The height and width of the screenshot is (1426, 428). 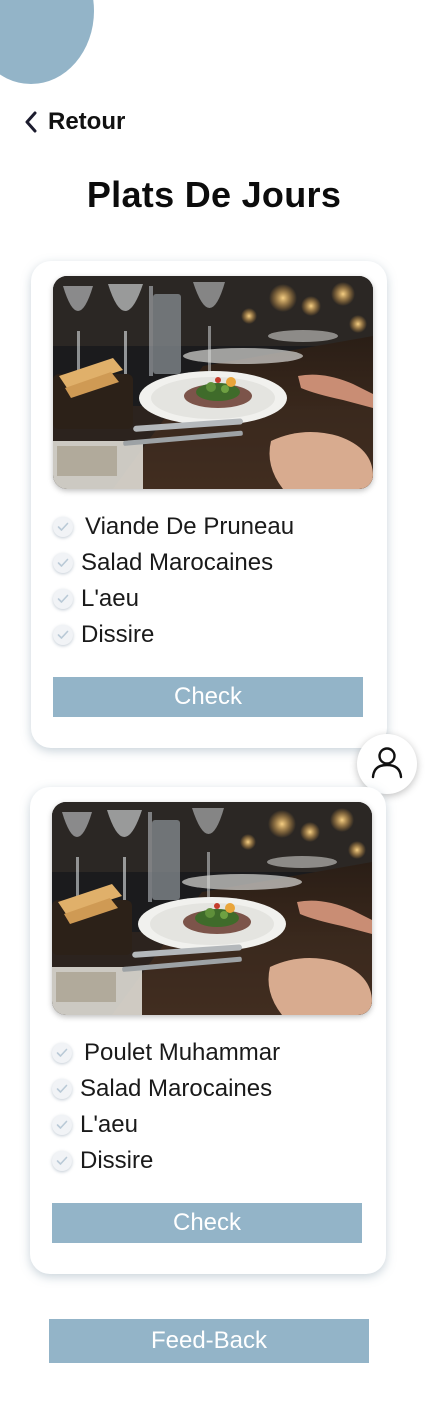 I want to click on decorative-corner-circle, so click(x=47, y=42).